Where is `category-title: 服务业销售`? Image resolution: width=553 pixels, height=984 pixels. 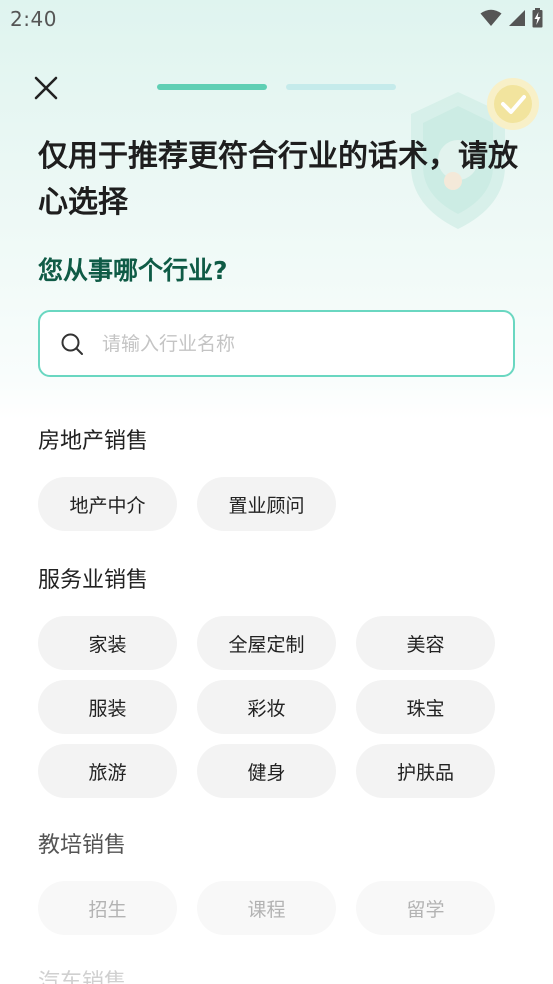
category-title: 服务业销售 is located at coordinates (93, 580).